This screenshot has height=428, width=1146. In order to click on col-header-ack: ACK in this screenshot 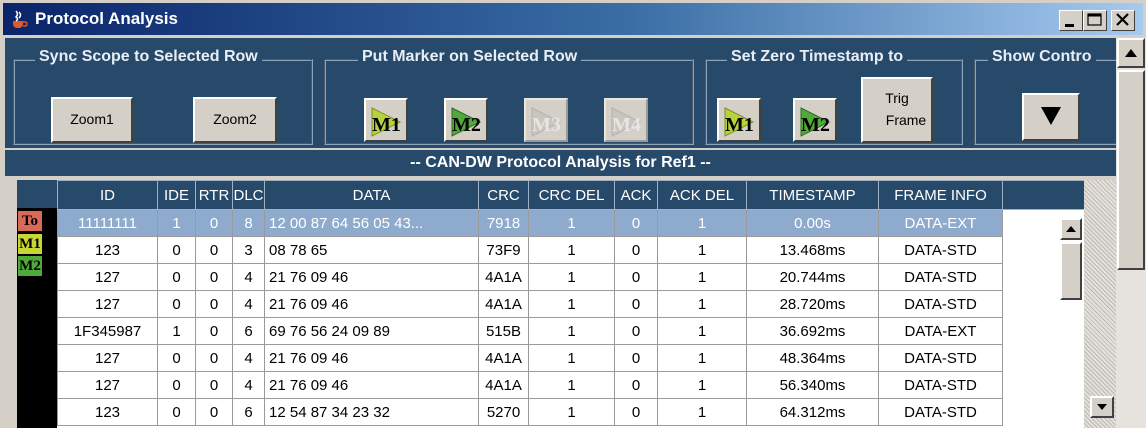, I will do `click(636, 195)`.